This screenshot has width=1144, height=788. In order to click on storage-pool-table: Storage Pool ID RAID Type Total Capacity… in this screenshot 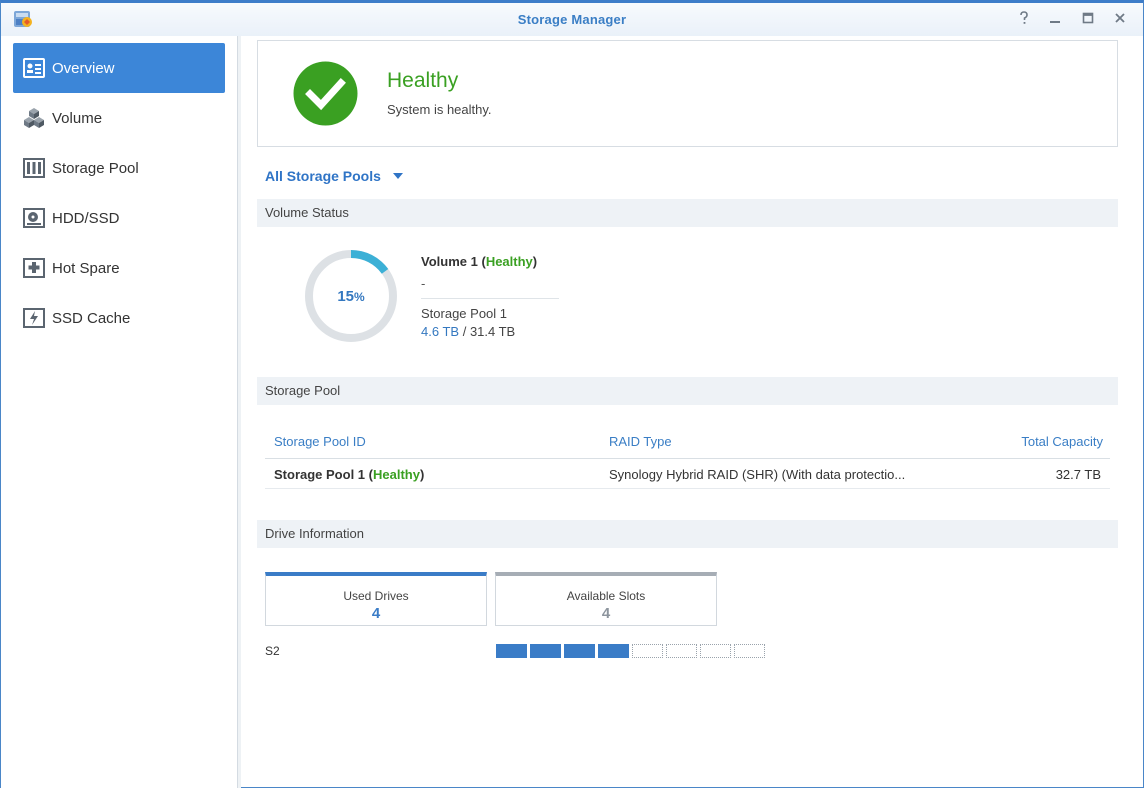, I will do `click(687, 458)`.